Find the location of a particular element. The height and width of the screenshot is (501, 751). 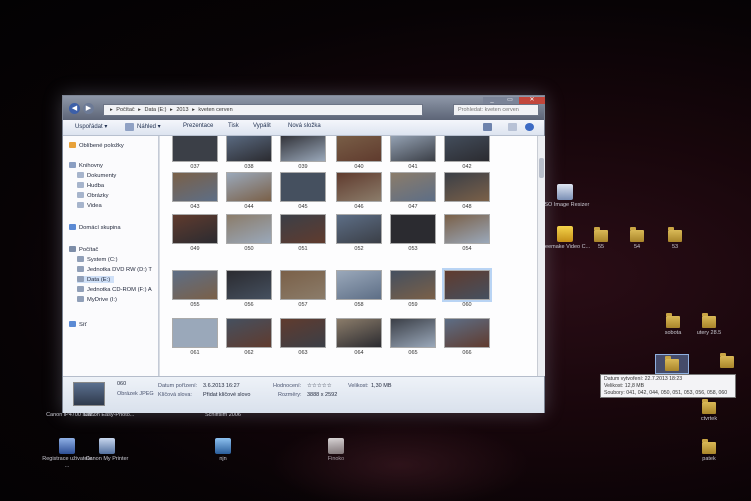

desktop-icon-finoko: Finoko is located at coordinates (336, 450).